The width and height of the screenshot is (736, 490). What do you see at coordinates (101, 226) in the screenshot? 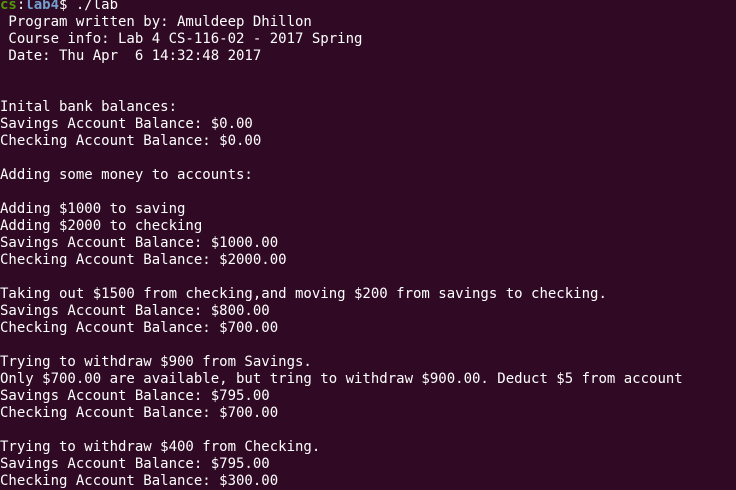
I see `output-line: Adding $2000 to checking` at bounding box center [101, 226].